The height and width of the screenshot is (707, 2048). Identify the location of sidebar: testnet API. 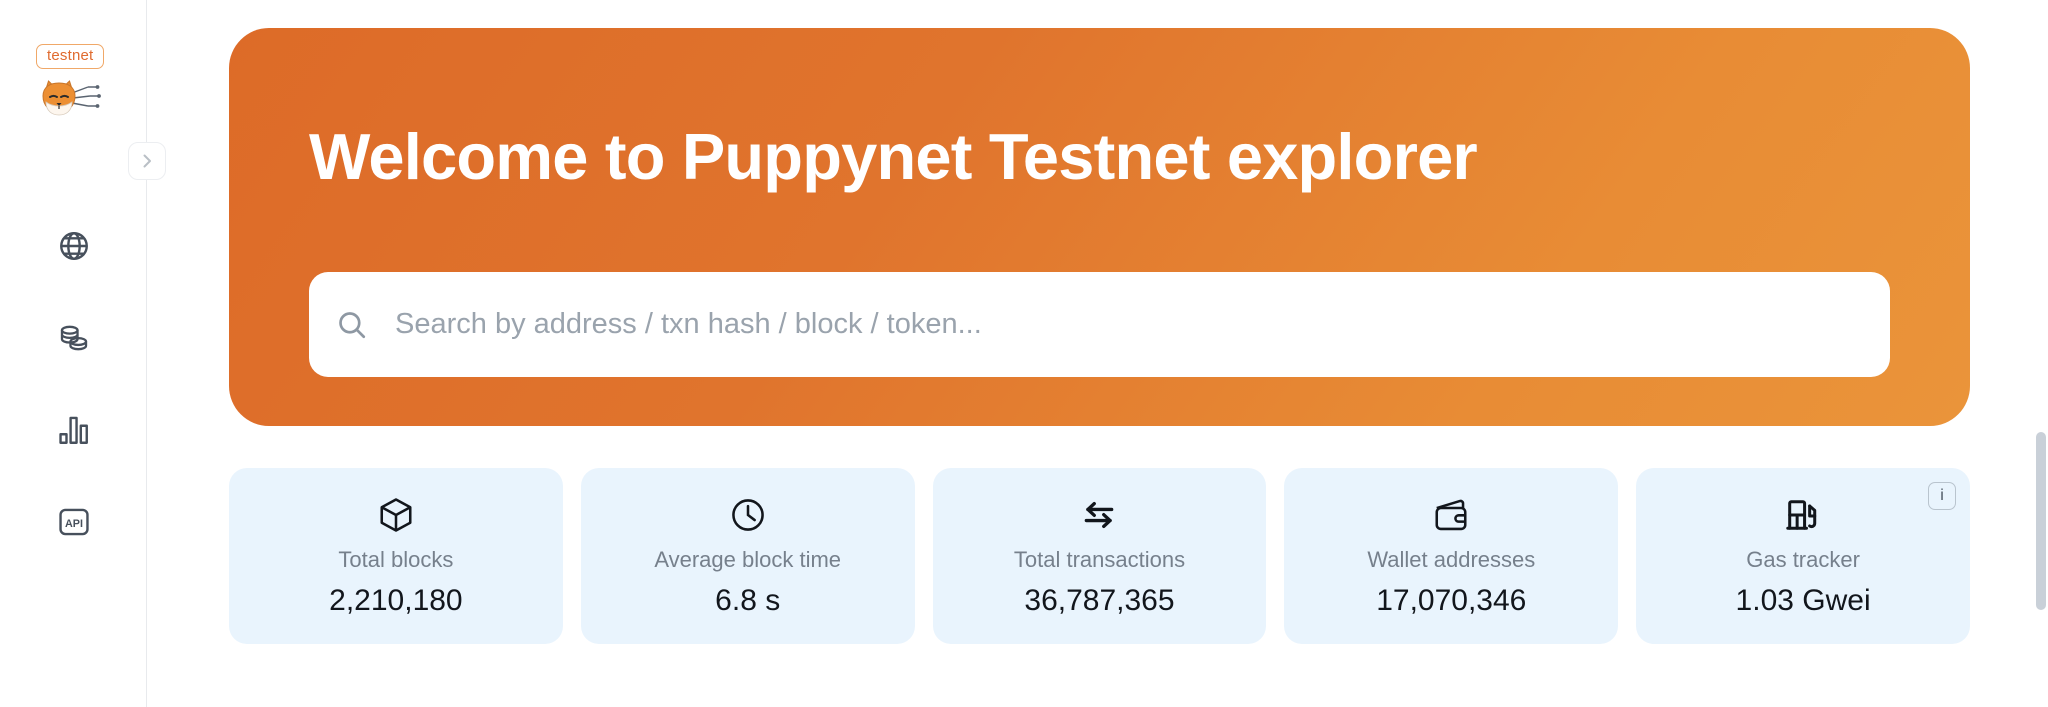
(83, 353).